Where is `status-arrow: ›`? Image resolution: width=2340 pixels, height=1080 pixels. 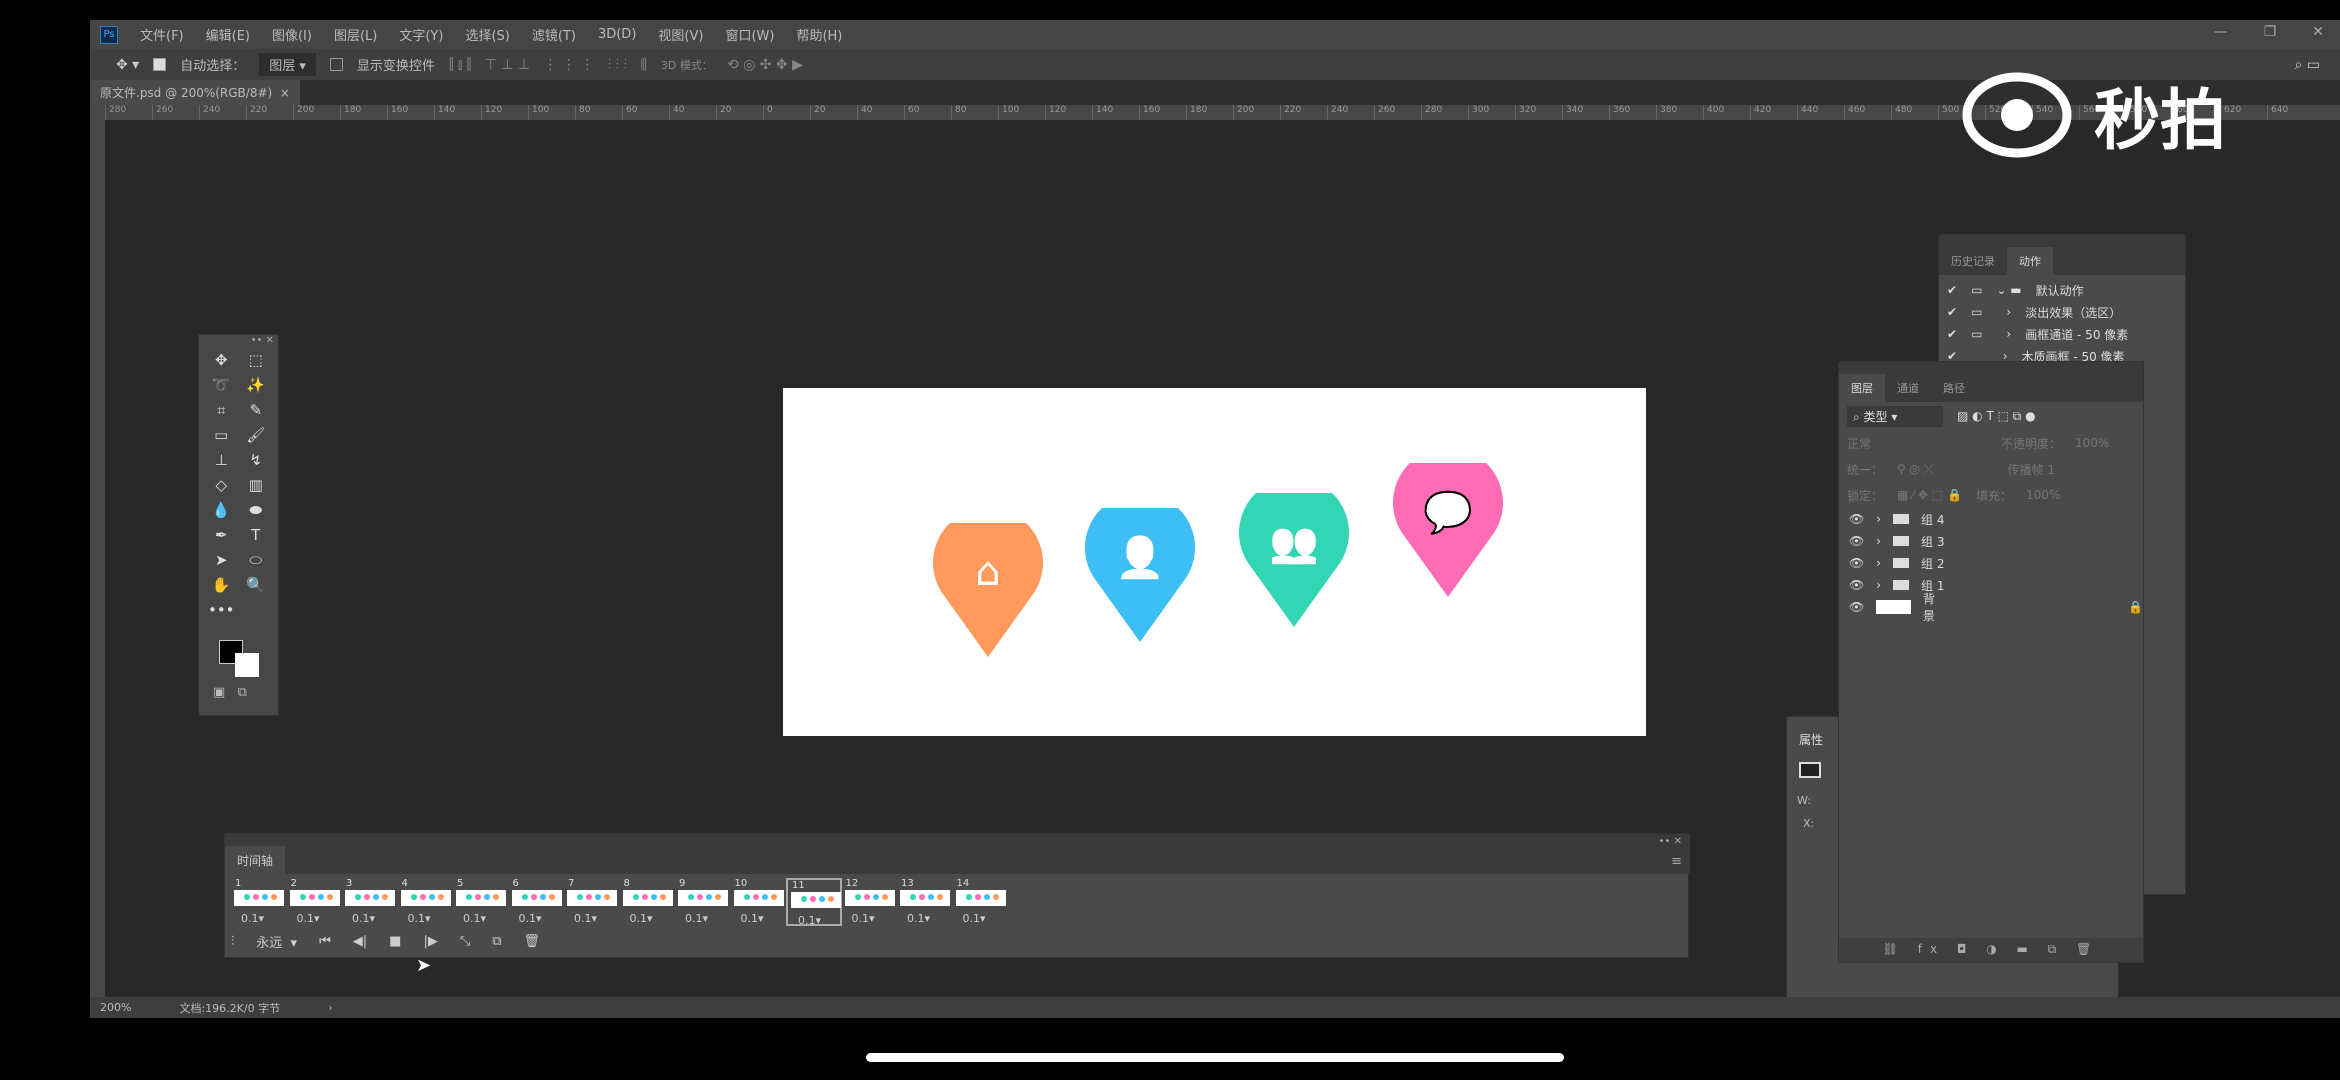
status-arrow: › is located at coordinates (330, 1007).